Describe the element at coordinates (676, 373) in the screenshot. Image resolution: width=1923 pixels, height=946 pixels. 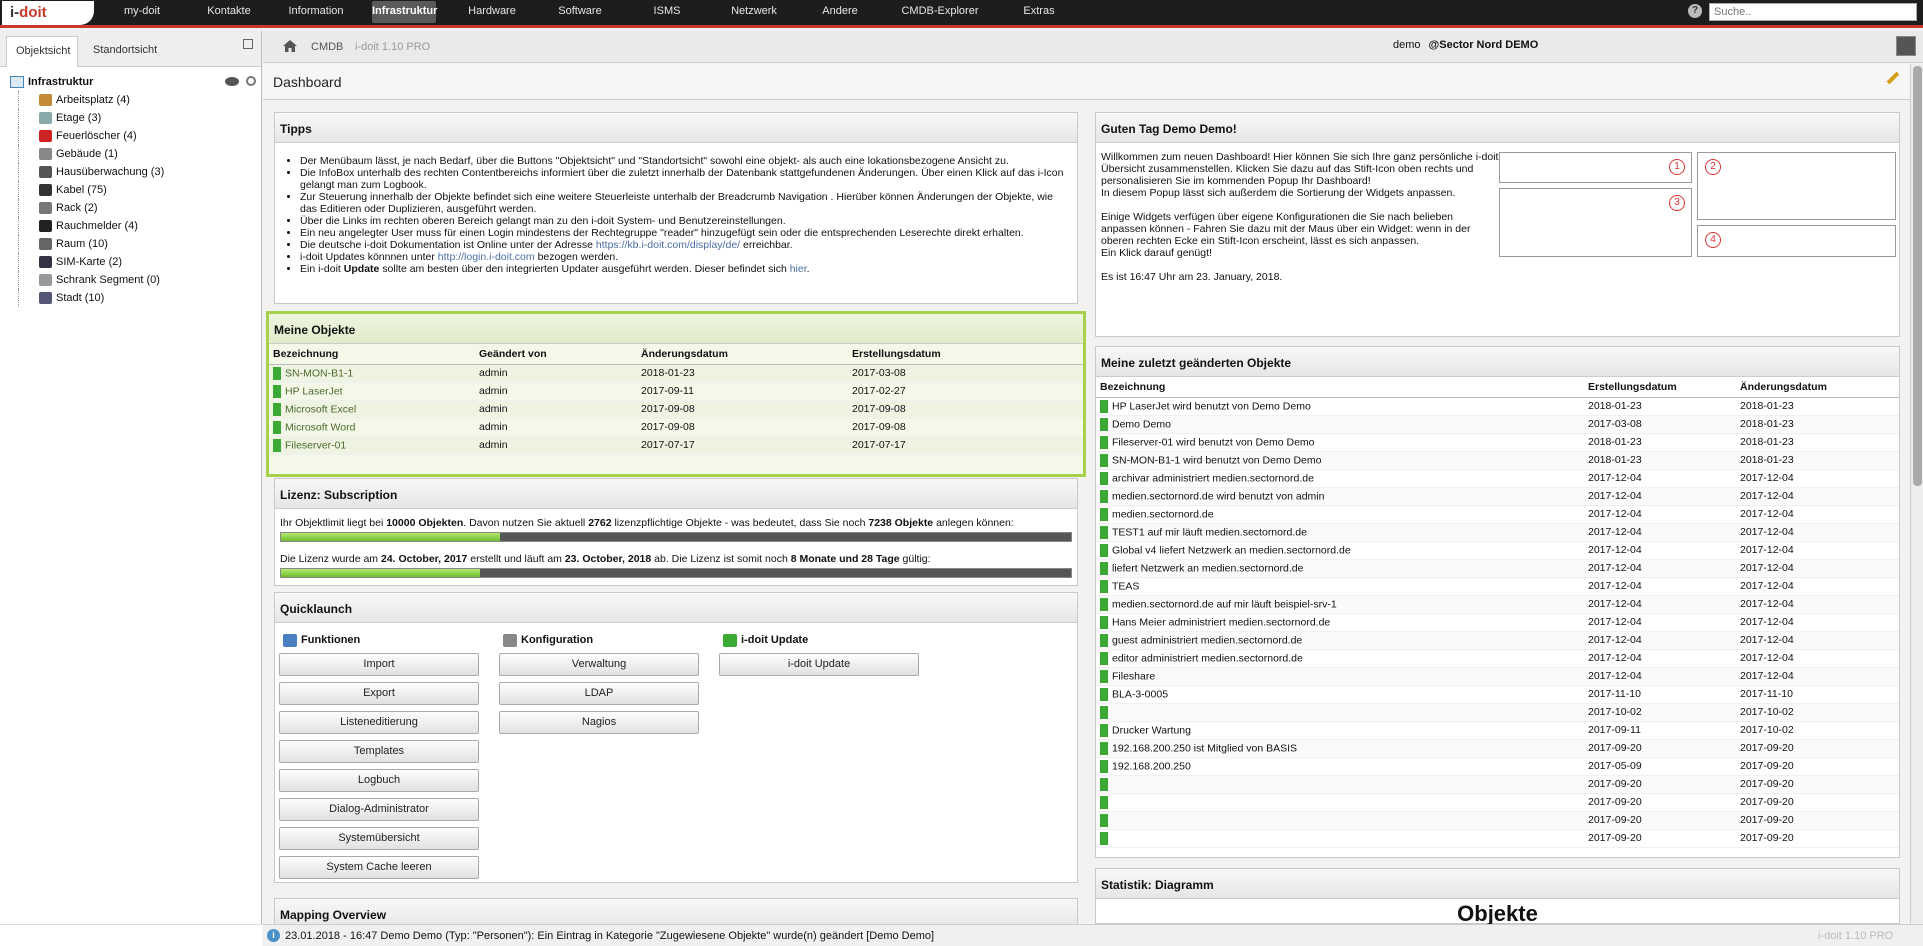
I see `table-row: SN-MON-B1-1 admin 2018-01-23 2017-03-08` at that location.